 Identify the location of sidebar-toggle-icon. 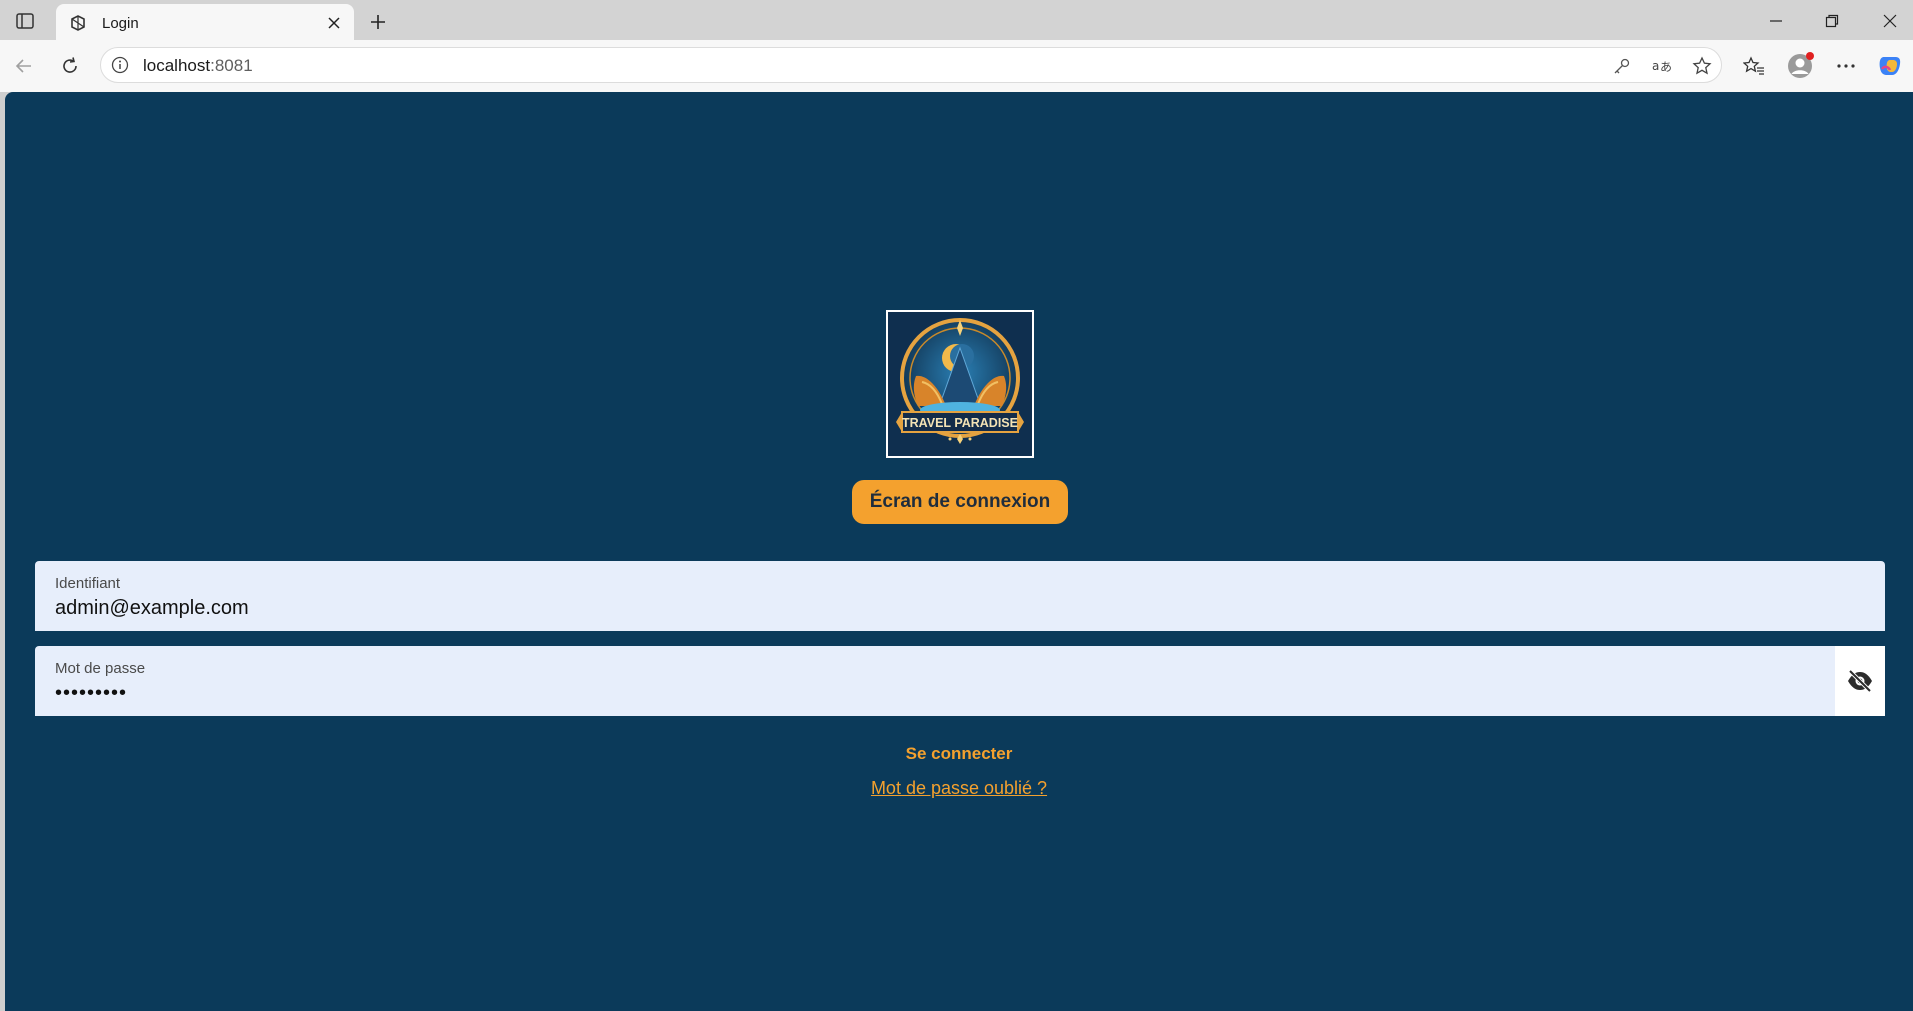
(25, 21).